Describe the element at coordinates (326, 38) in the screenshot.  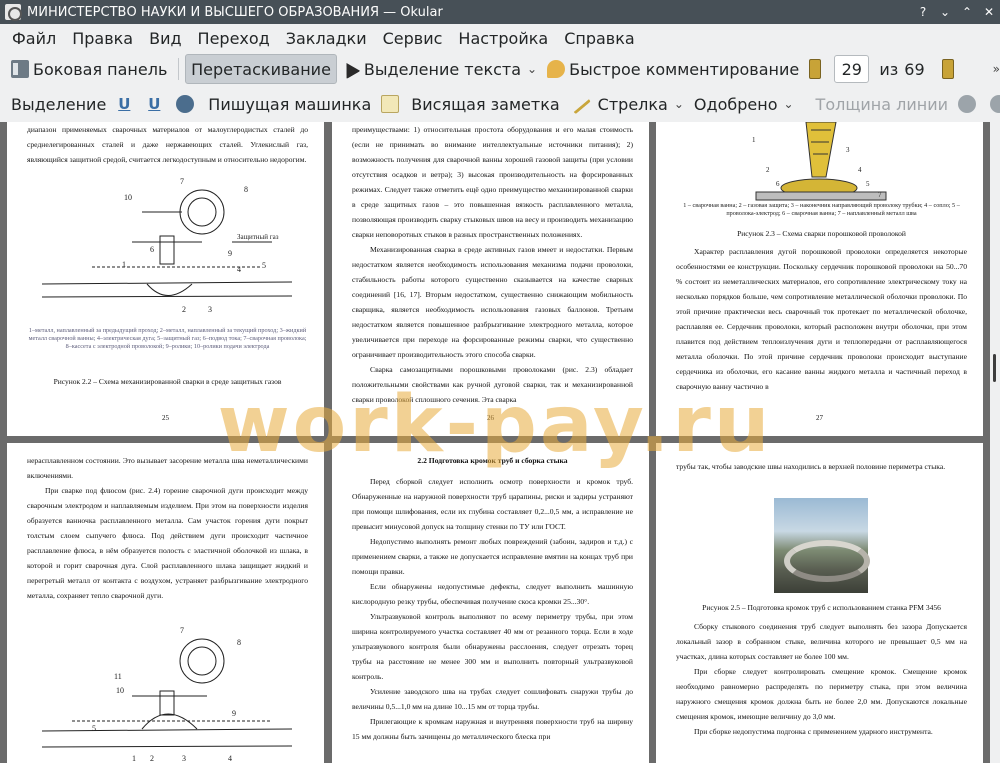
I see `menu-bookmarks: Закладки` at that location.